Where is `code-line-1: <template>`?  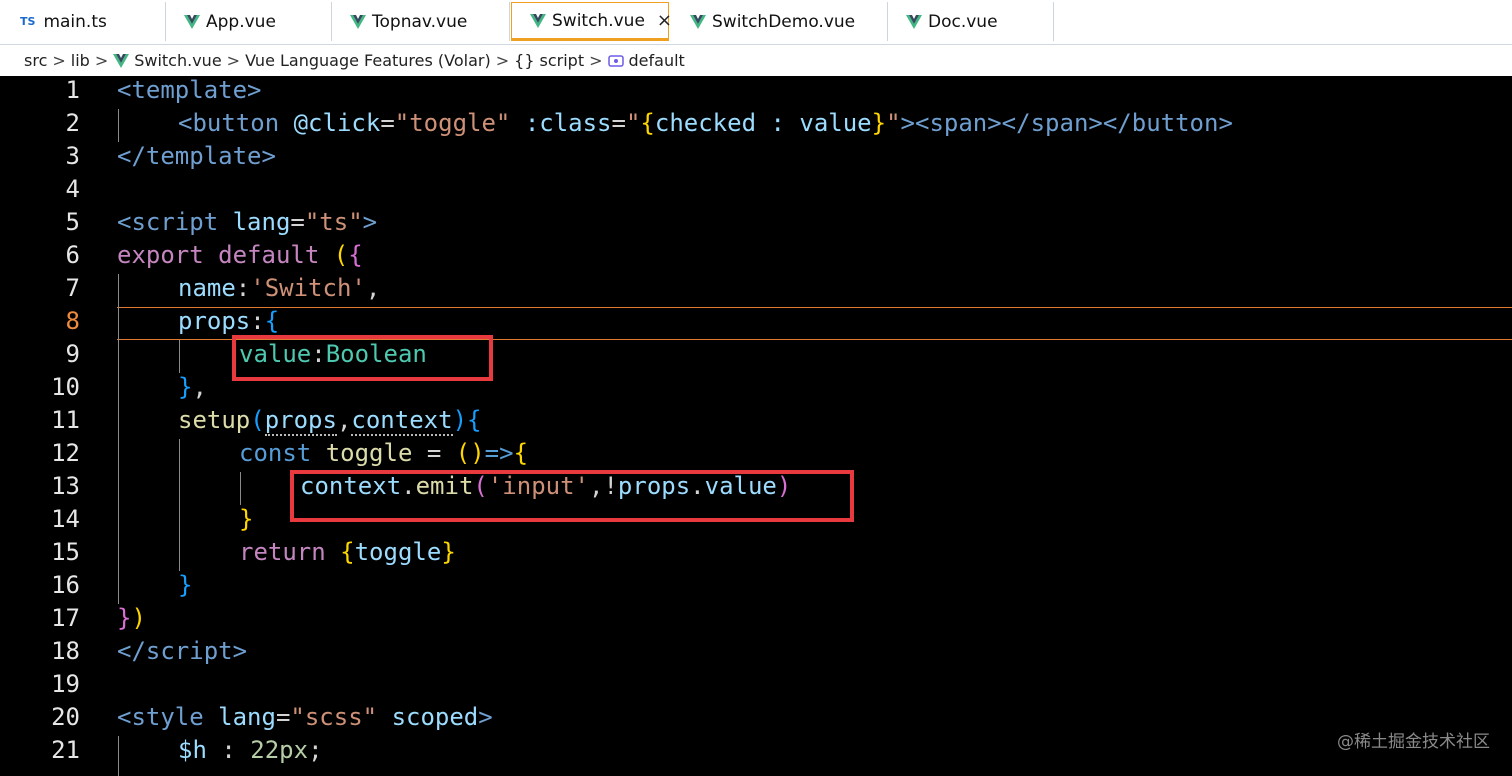
code-line-1: <template> is located at coordinates (189, 90).